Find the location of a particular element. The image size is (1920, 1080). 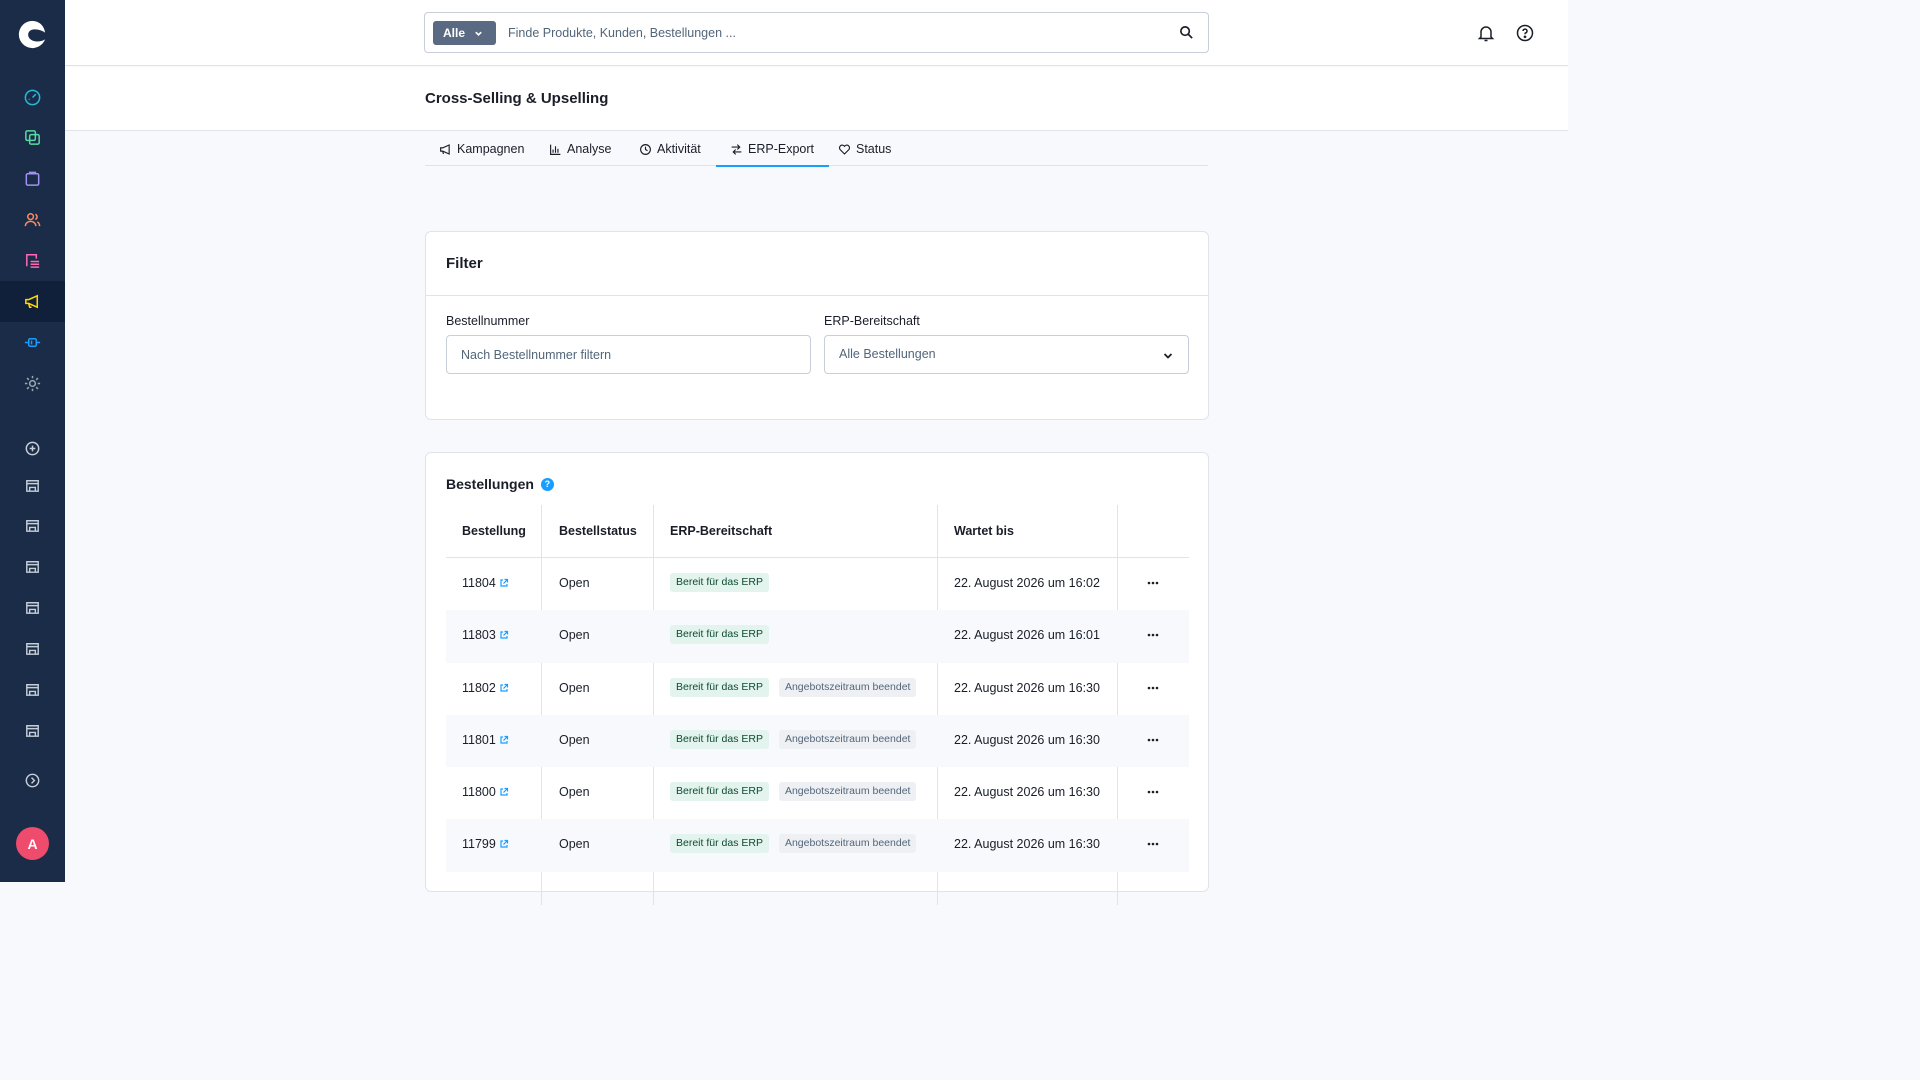

chevron-right-circle-icon is located at coordinates (32, 780).